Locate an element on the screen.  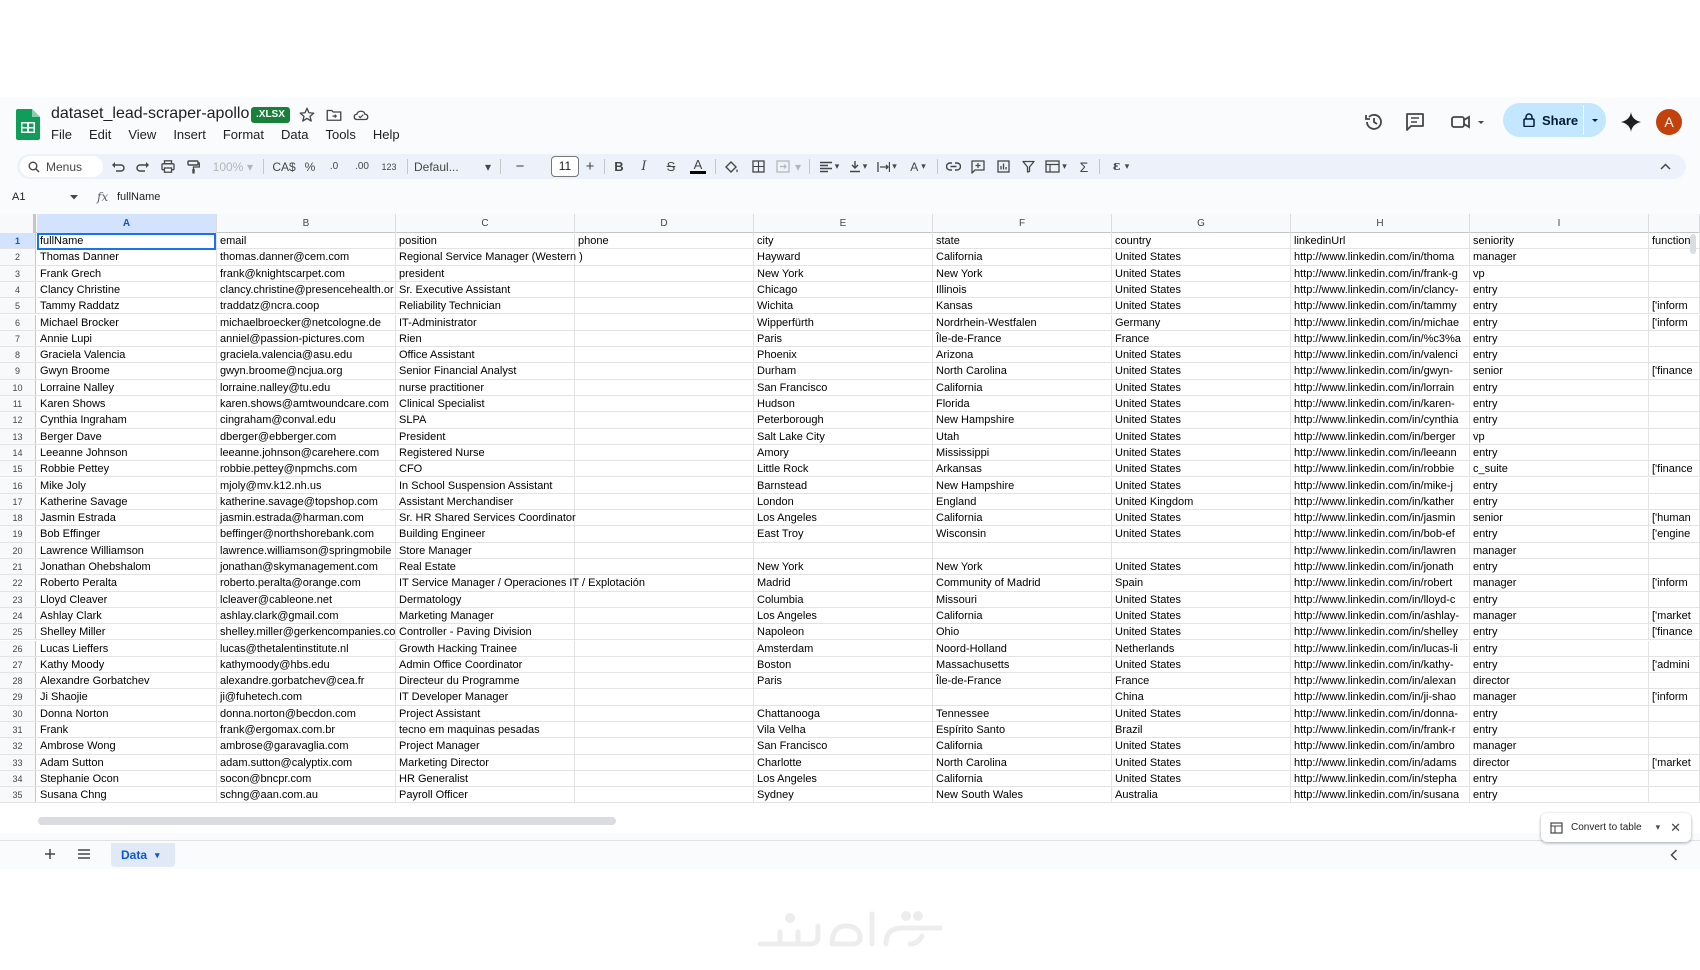
cell-position: Controller - Paving Division is located at coordinates (485, 632).